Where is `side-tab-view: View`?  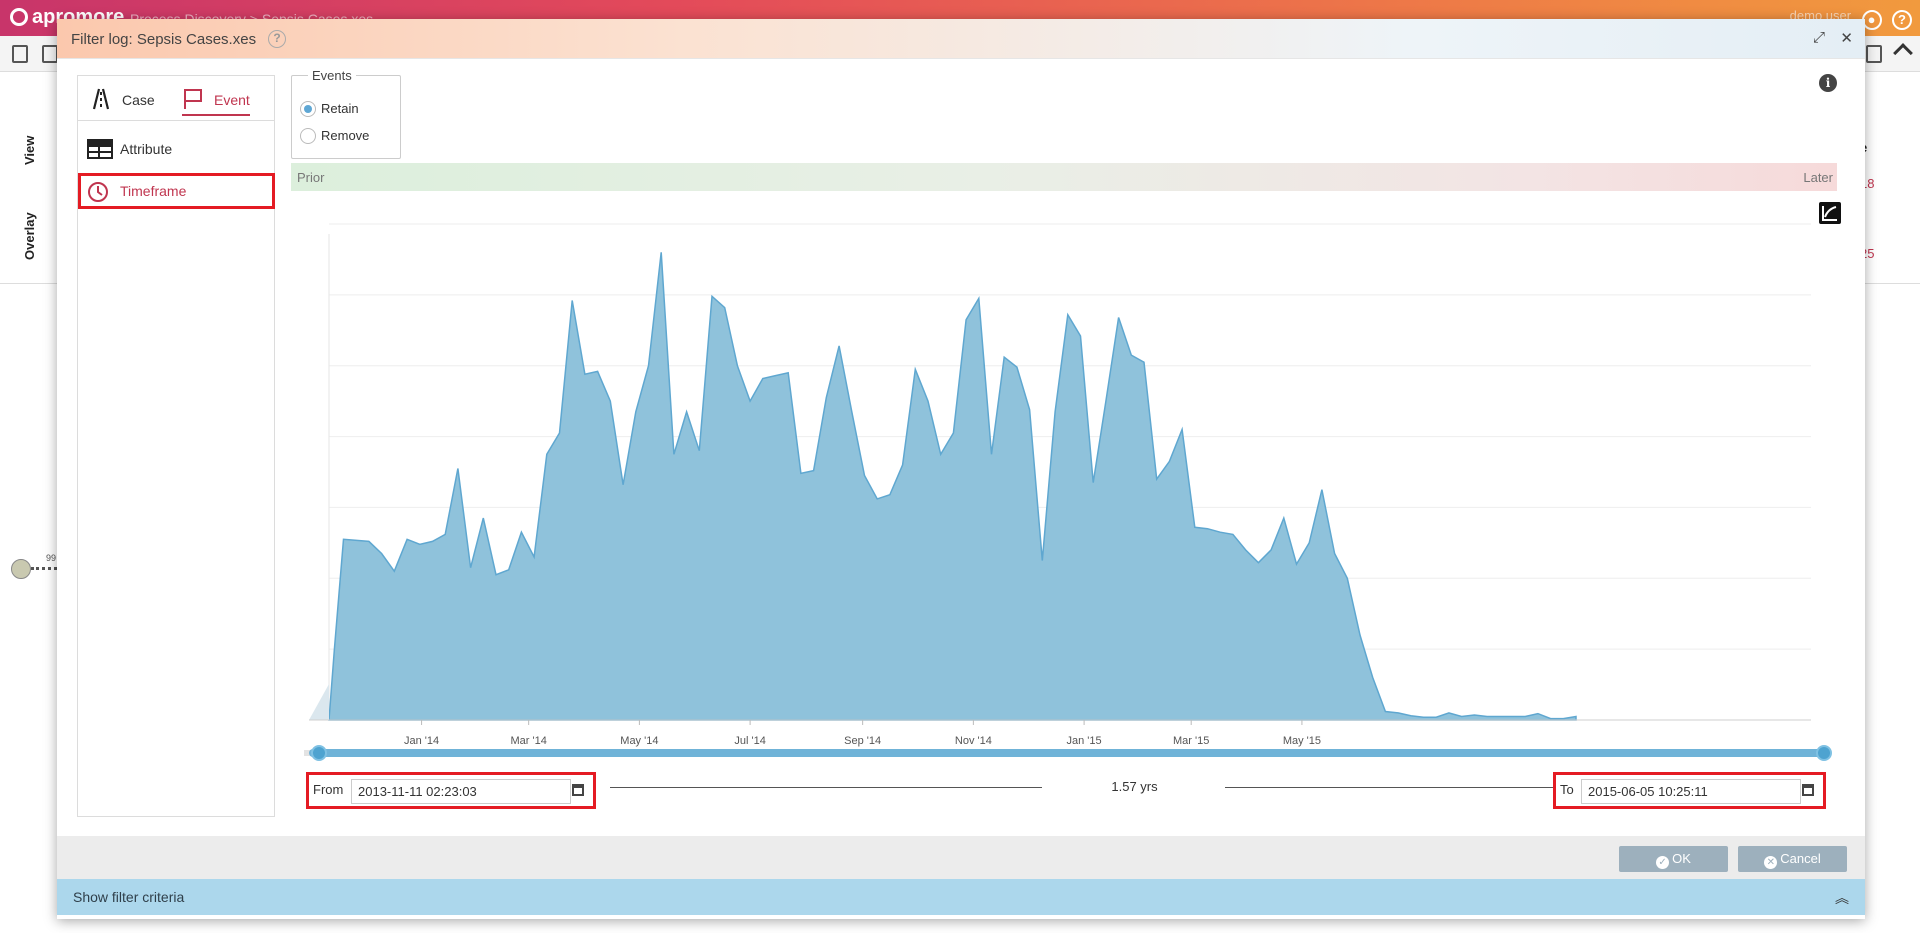 side-tab-view: View is located at coordinates (29, 150).